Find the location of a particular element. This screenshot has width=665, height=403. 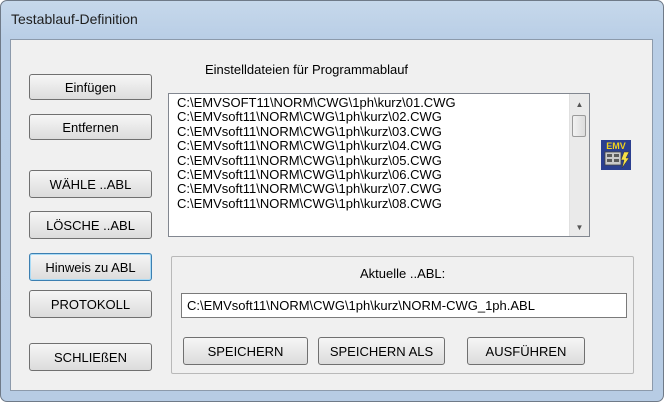

emv-logo-text: EMV is located at coordinates (616, 146).